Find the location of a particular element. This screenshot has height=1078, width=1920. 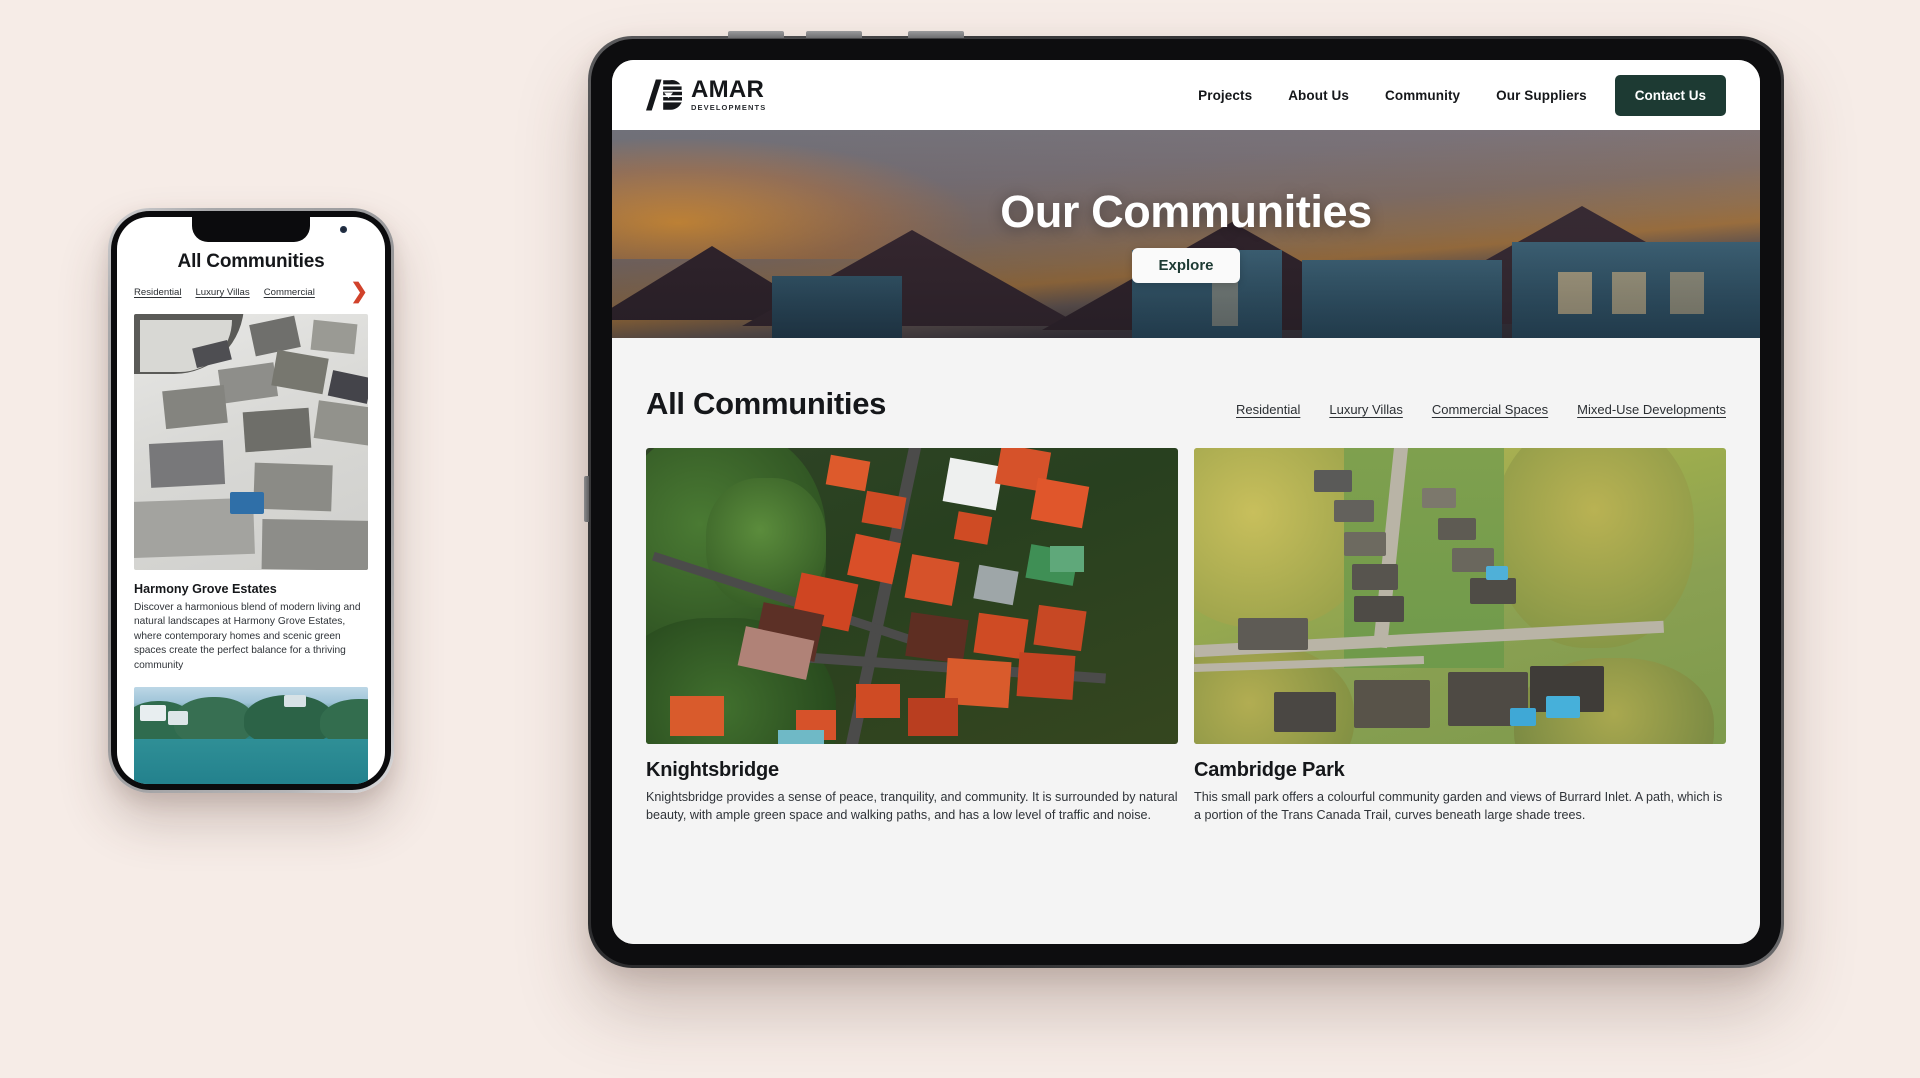

phone-filter-luxury-villas: Luxury Villas is located at coordinates (222, 292).